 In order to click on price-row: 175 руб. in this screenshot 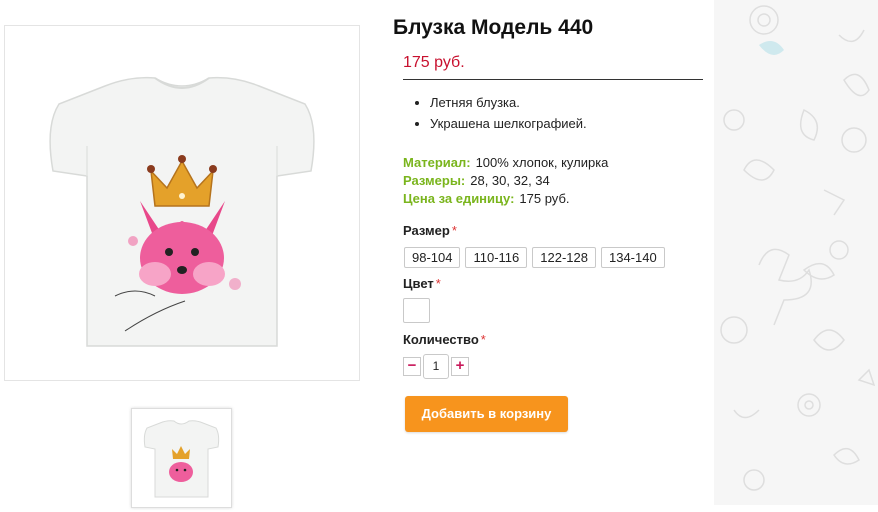, I will do `click(553, 67)`.